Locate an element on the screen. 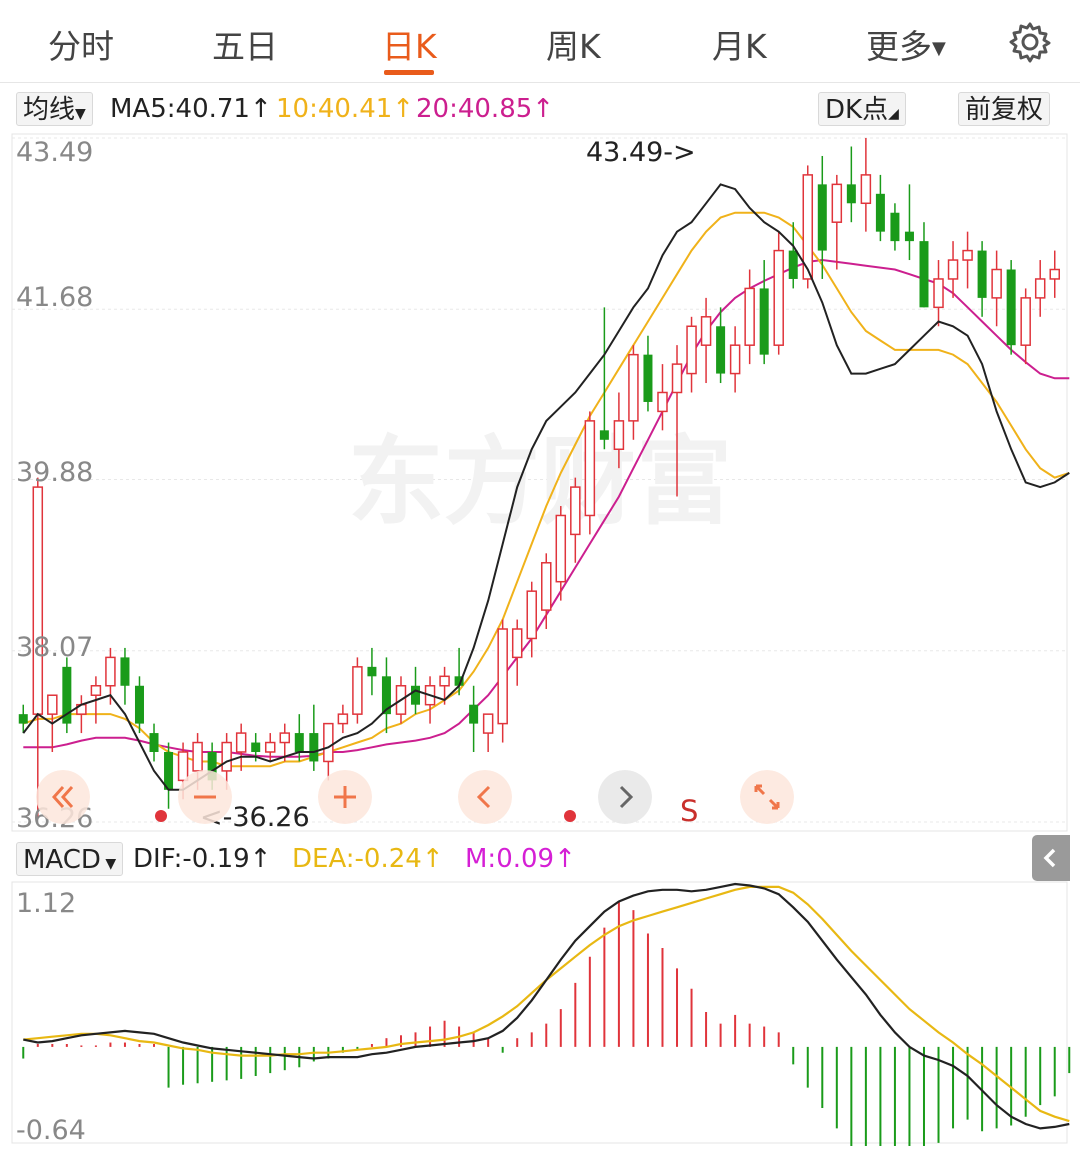  chevron-right-icon is located at coordinates (625, 797).